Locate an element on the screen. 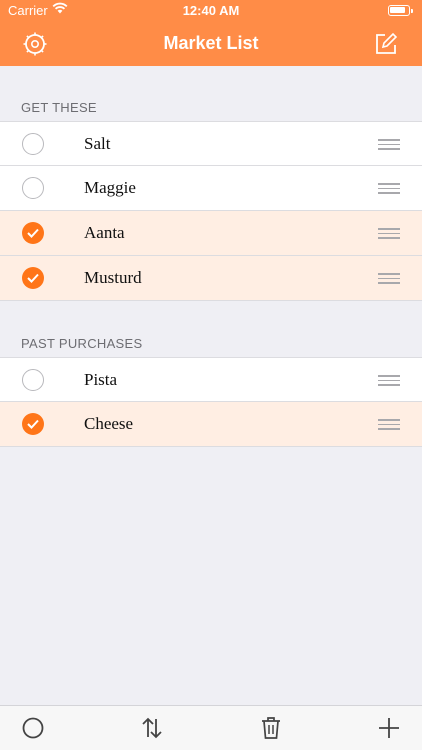 The height and width of the screenshot is (750, 422). circle-icon is located at coordinates (33, 728).